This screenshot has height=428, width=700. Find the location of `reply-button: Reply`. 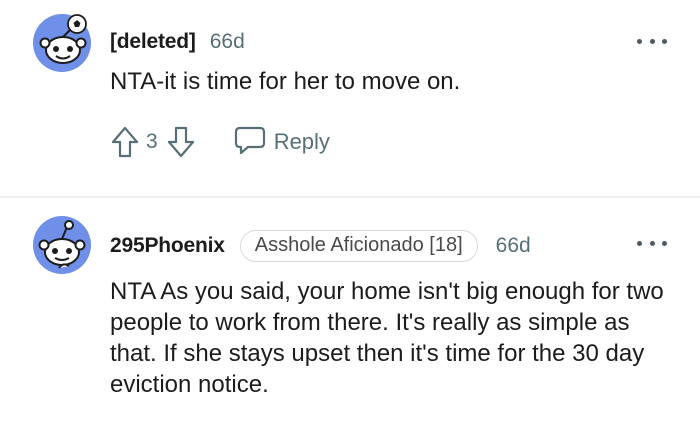

reply-button: Reply is located at coordinates (282, 142).